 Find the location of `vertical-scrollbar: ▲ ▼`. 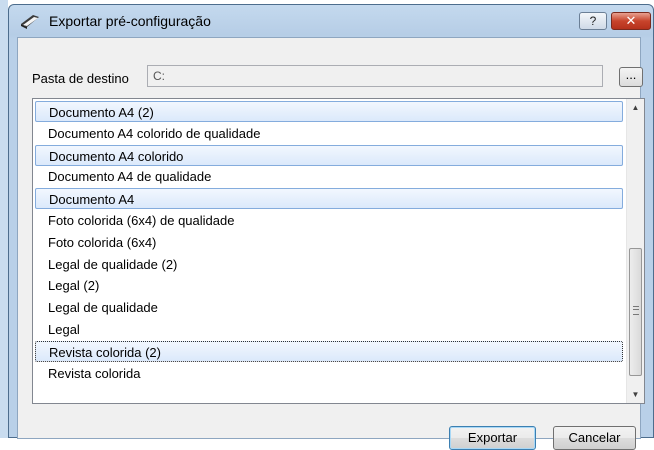

vertical-scrollbar: ▲ ▼ is located at coordinates (635, 251).